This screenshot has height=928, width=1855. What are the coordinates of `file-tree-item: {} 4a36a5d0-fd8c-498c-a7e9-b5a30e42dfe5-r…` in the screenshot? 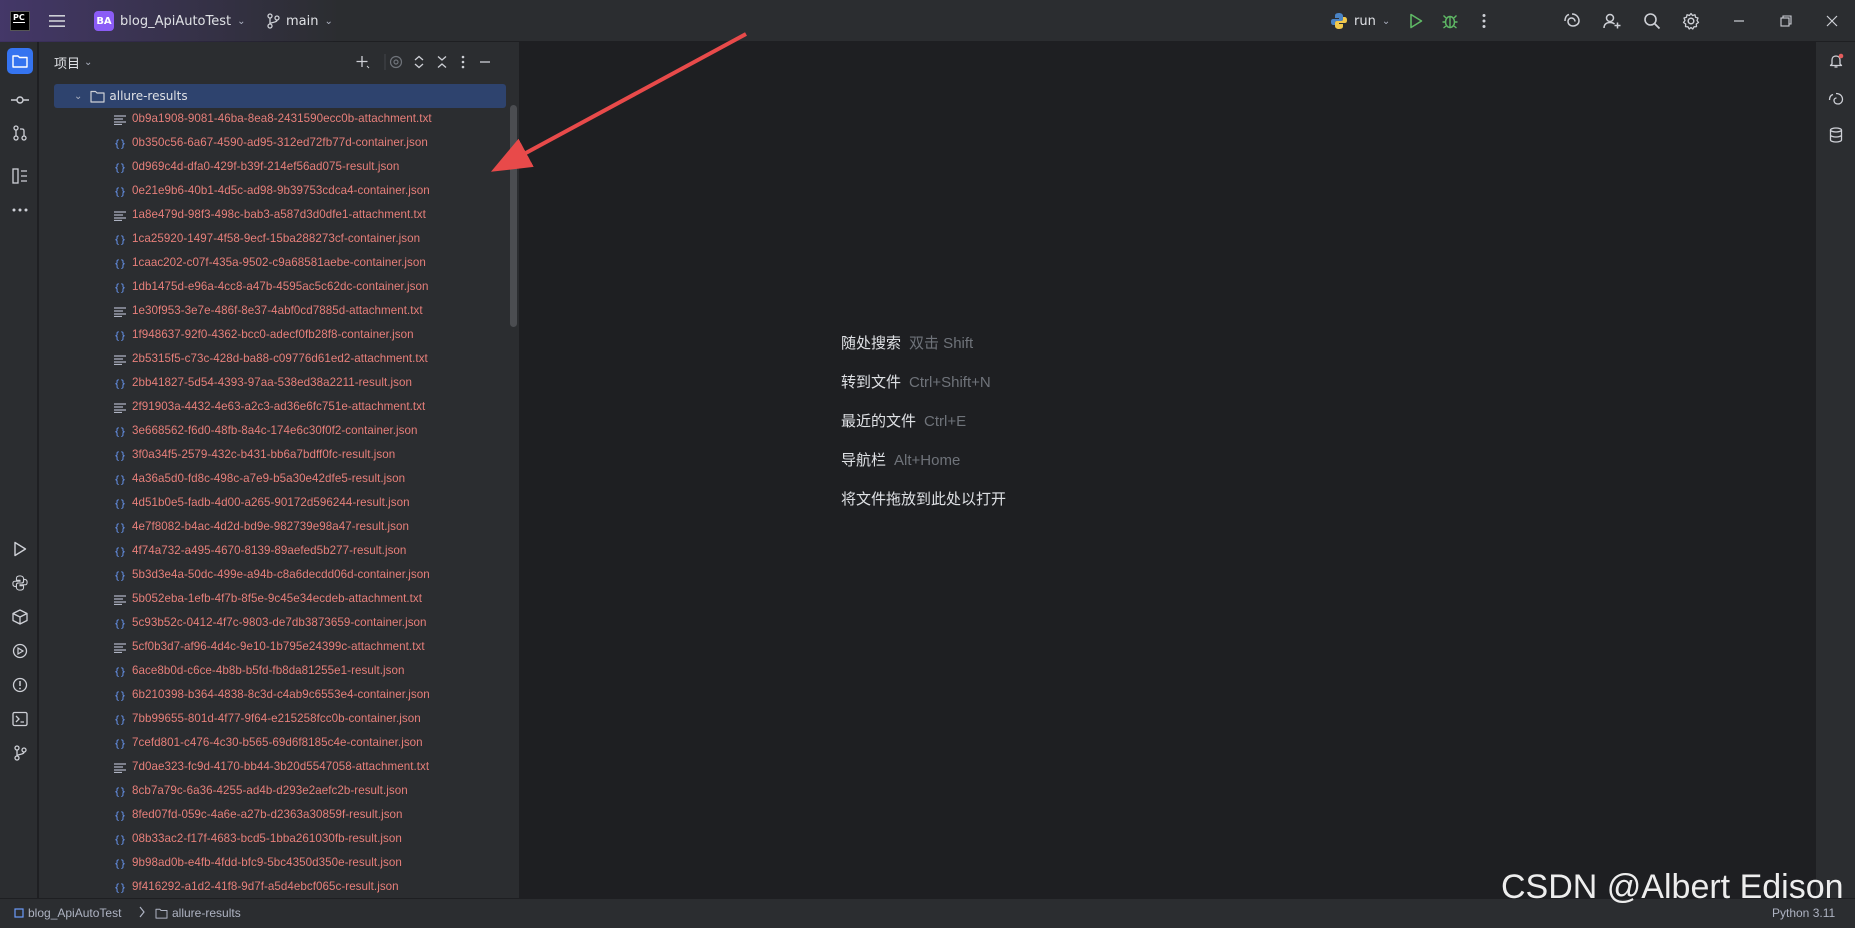 It's located at (274, 480).